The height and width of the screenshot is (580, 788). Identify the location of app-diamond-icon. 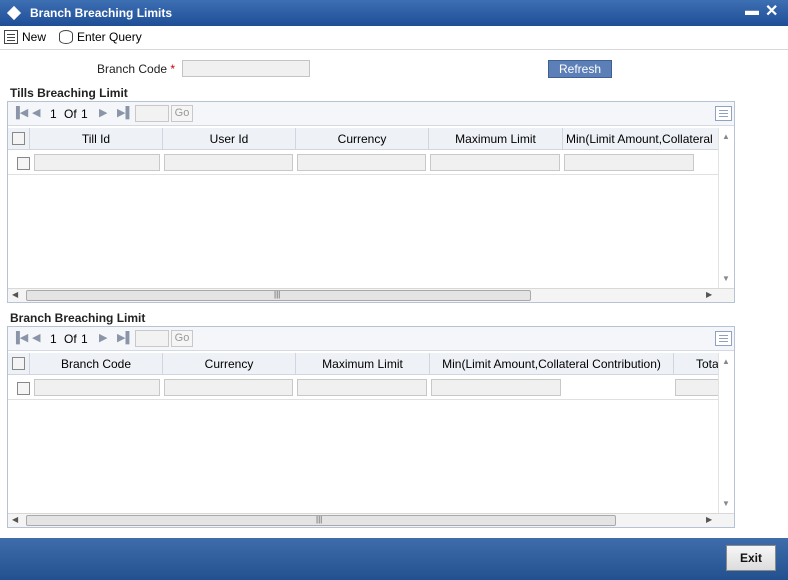
(14, 13).